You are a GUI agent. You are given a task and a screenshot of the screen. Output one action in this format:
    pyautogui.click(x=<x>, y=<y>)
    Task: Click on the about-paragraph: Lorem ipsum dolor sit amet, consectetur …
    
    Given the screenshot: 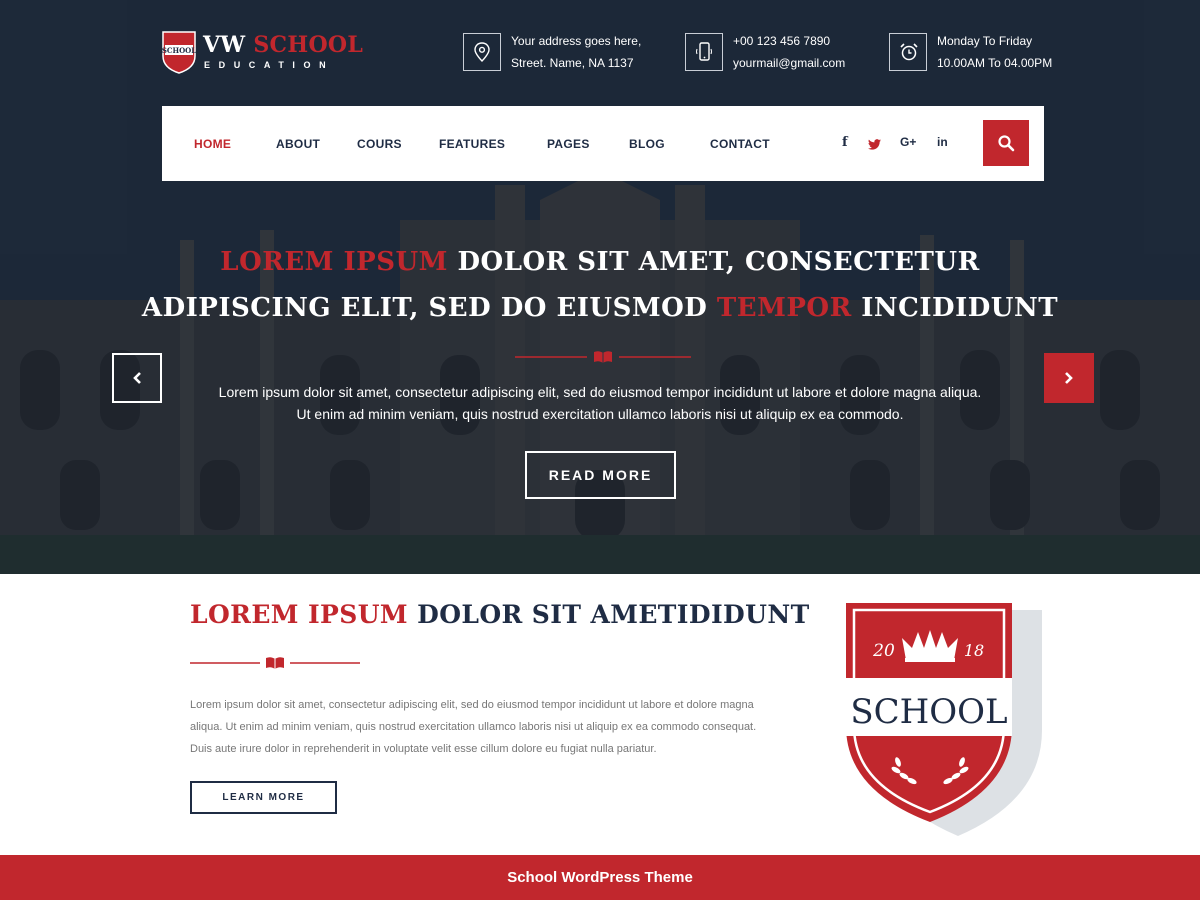 What is the action you would take?
    pyautogui.click(x=490, y=727)
    